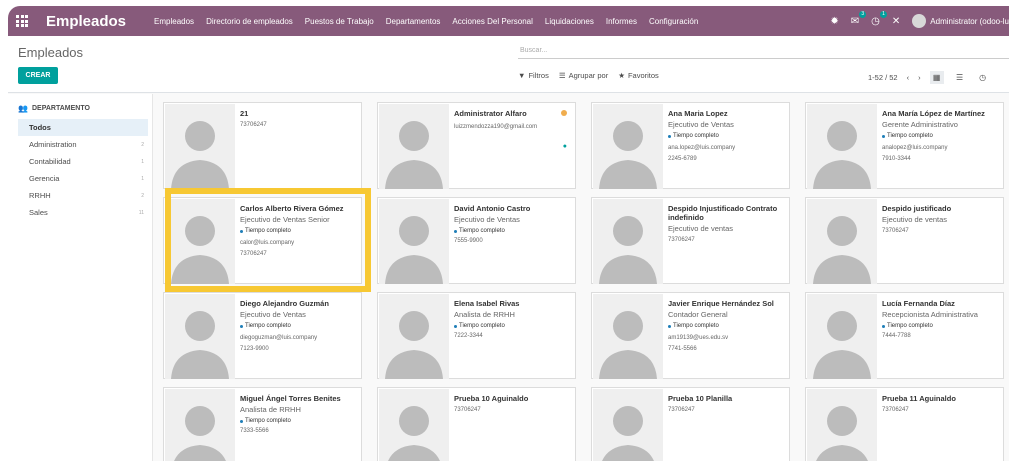 The width and height of the screenshot is (1009, 461). Describe the element at coordinates (83, 178) in the screenshot. I see `sidebar-item-gerencia: Gerencia 1` at that location.